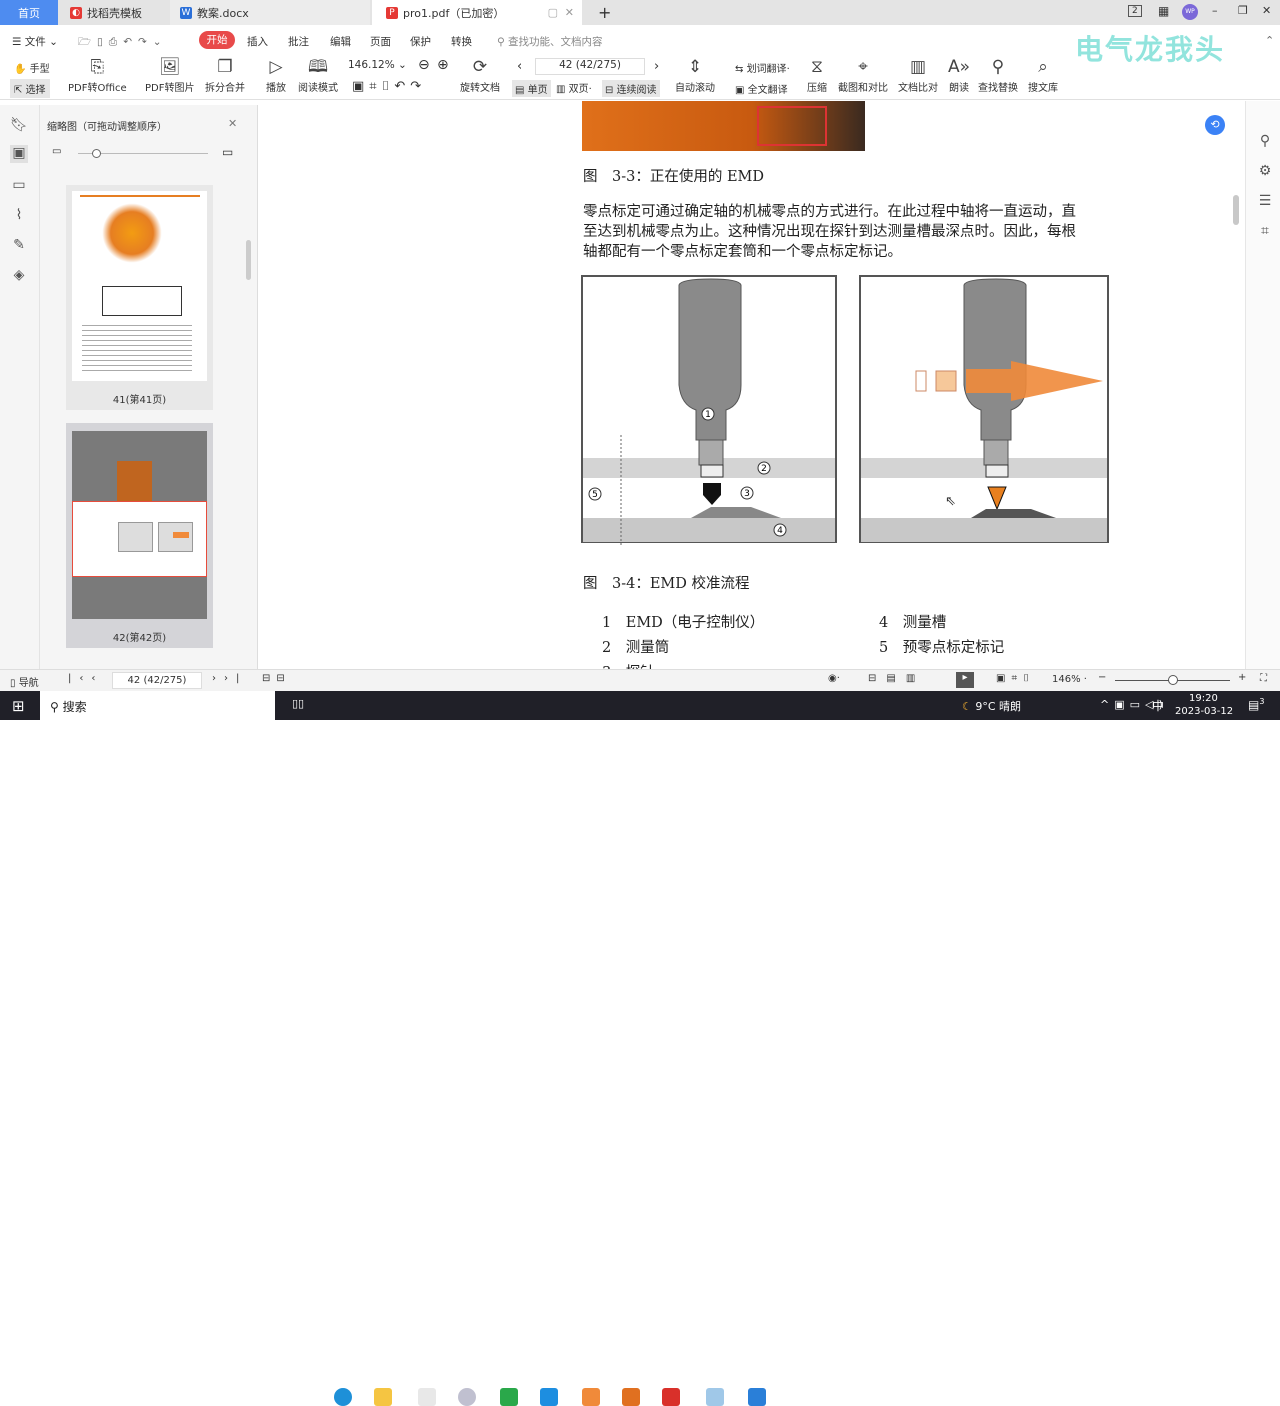  What do you see at coordinates (1236, 210) in the screenshot?
I see `doc-vertical-scrollbar` at bounding box center [1236, 210].